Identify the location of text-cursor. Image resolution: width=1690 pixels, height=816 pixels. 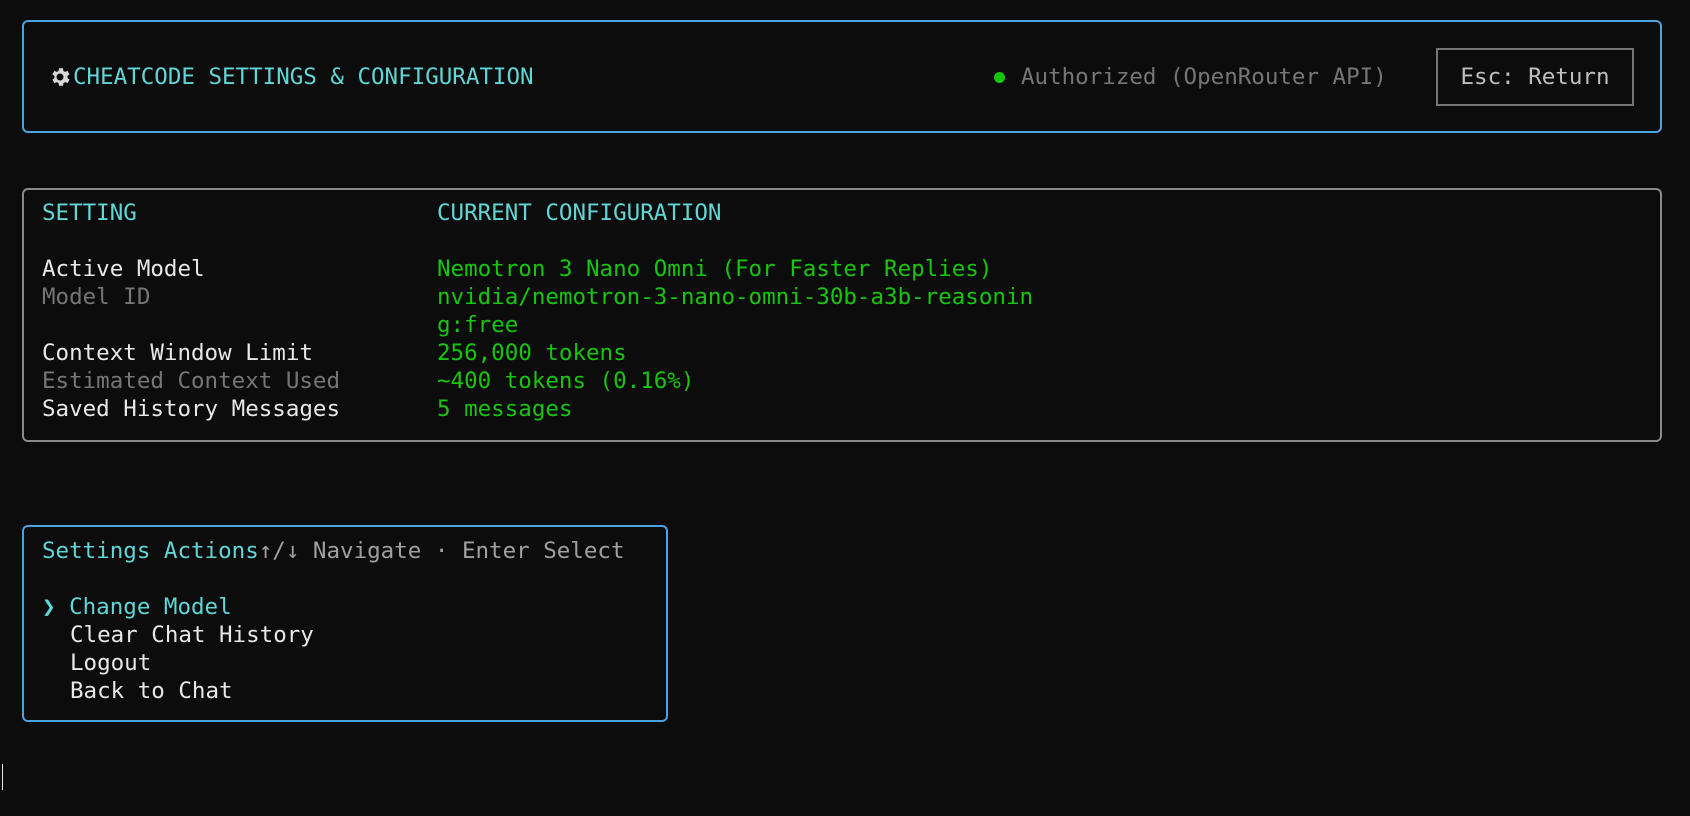
(2, 777).